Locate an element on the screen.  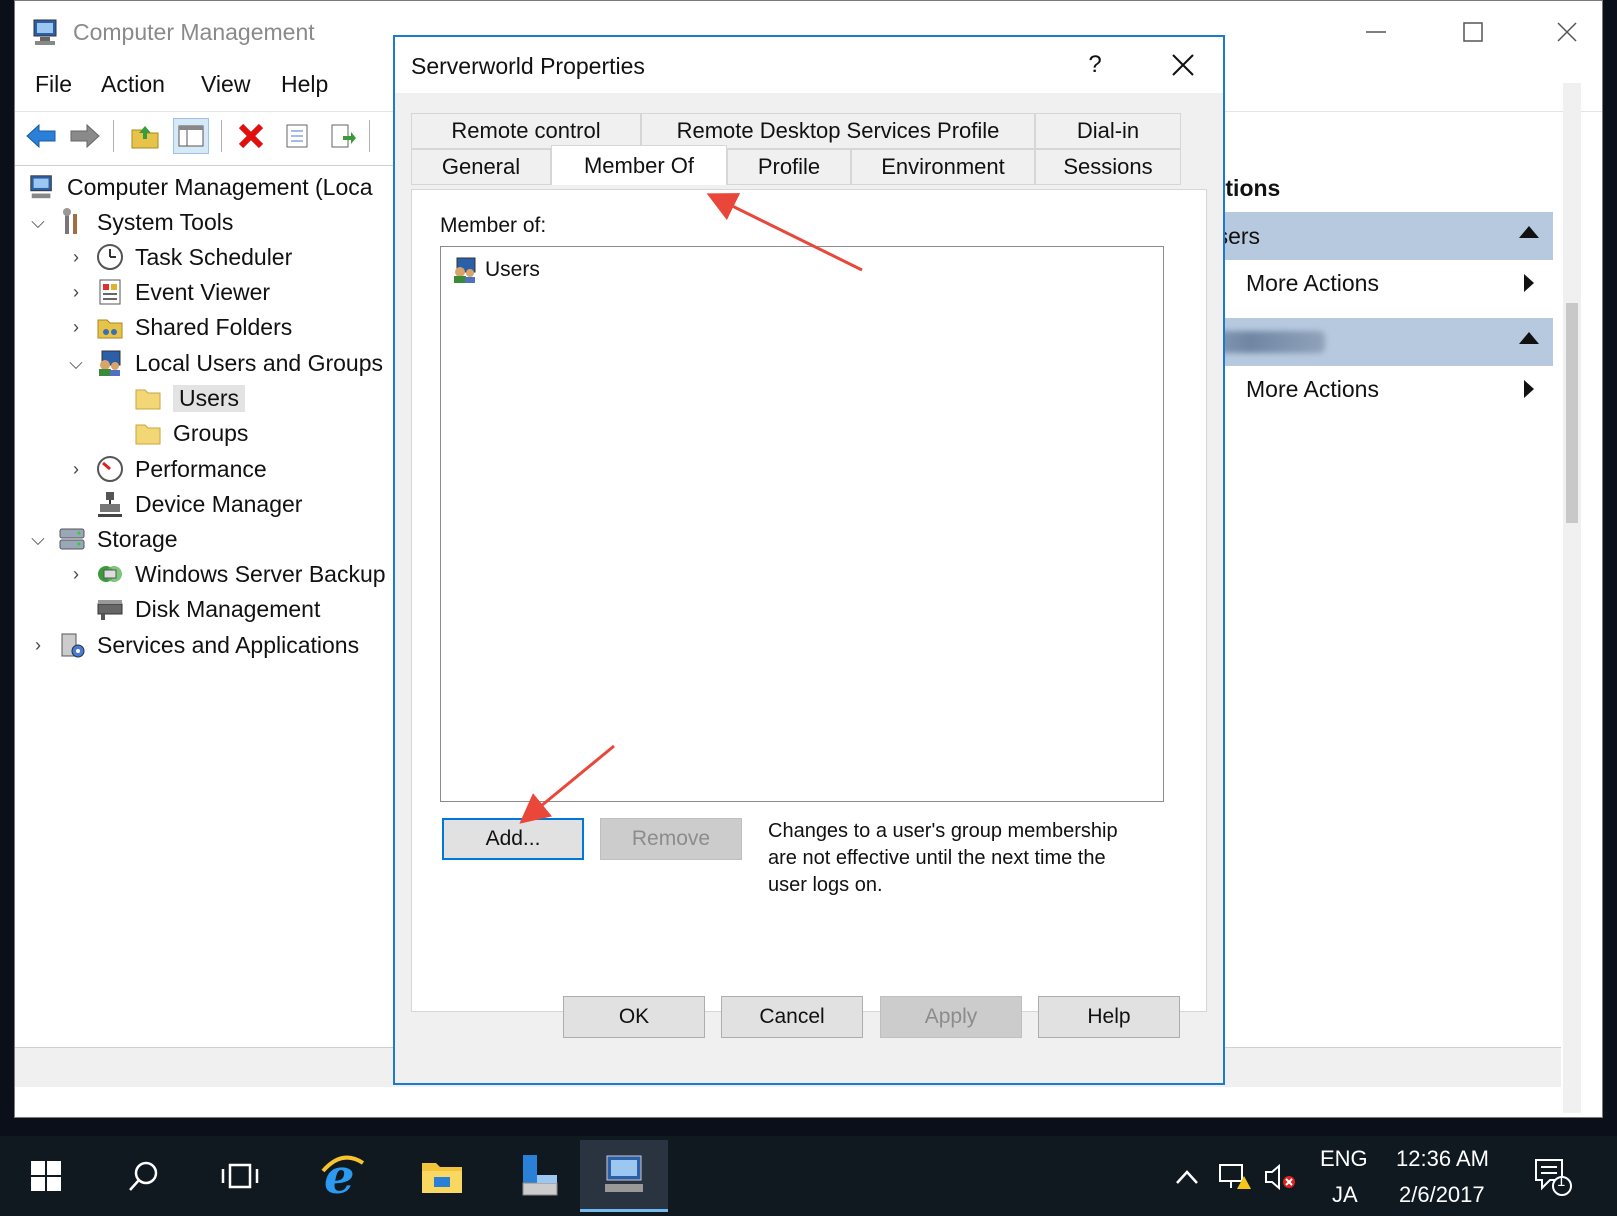
properties-icon is located at coordinates (297, 136).